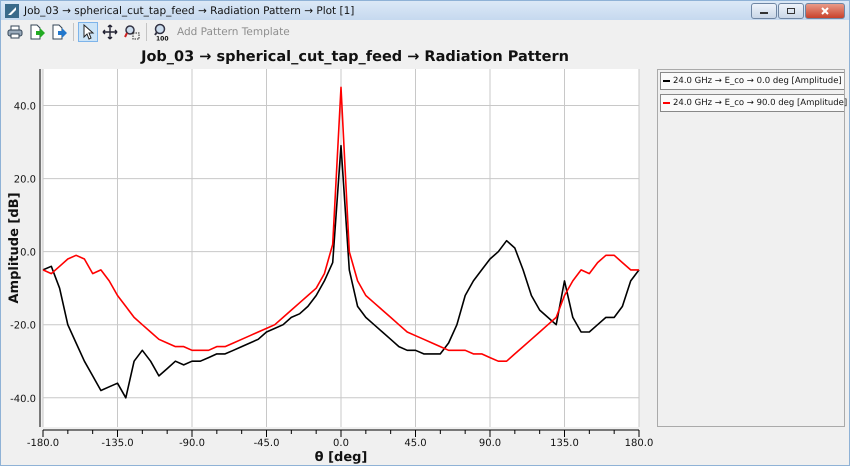 The image size is (850, 466). What do you see at coordinates (28, 253) in the screenshot?
I see `y-tick-label: 0.0` at bounding box center [28, 253].